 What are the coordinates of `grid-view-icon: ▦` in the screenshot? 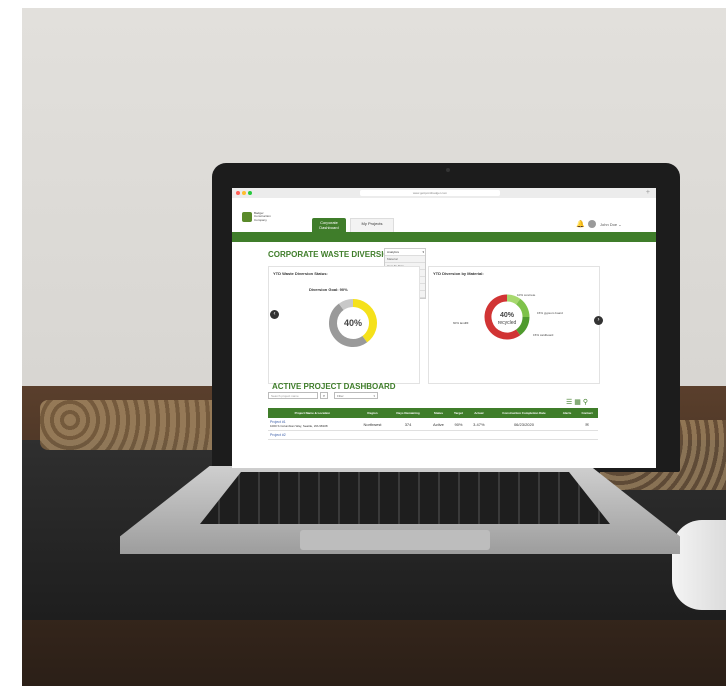 It's located at (577, 402).